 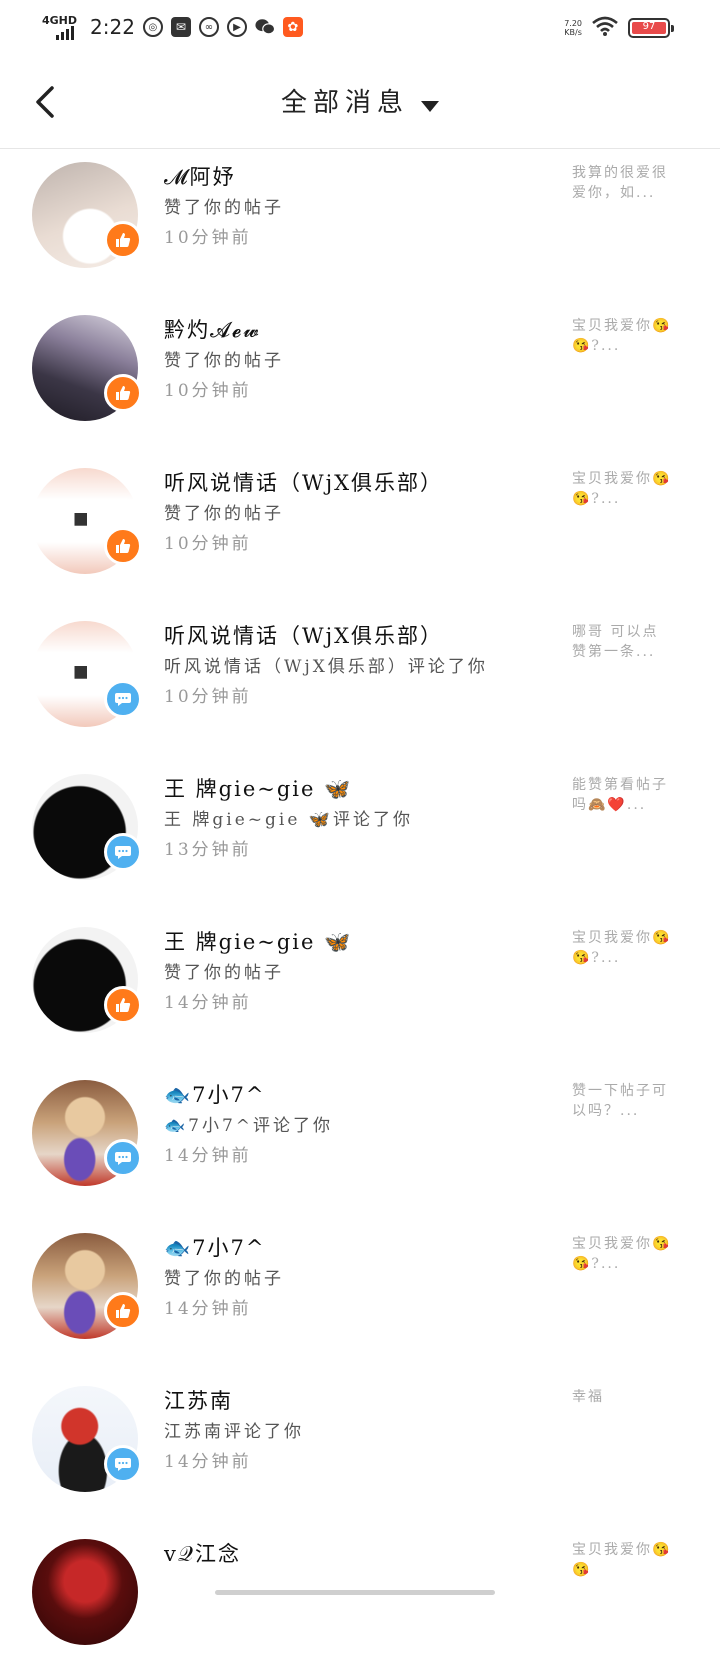 I want to click on status-bar: 4GHD 2:22 ◎ ✉ ∞ ▶ ✿ 7.20 KB/s 97, so click(x=360, y=28).